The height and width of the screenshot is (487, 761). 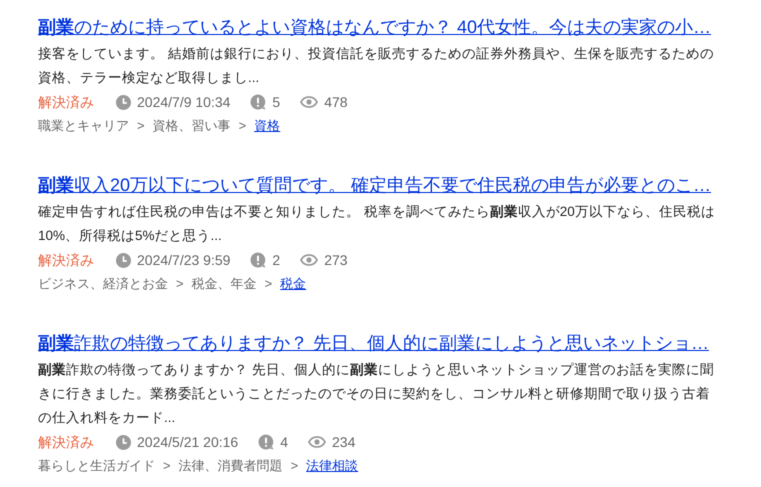 What do you see at coordinates (183, 260) in the screenshot?
I see `post-date: 2024/7/23 9:59` at bounding box center [183, 260].